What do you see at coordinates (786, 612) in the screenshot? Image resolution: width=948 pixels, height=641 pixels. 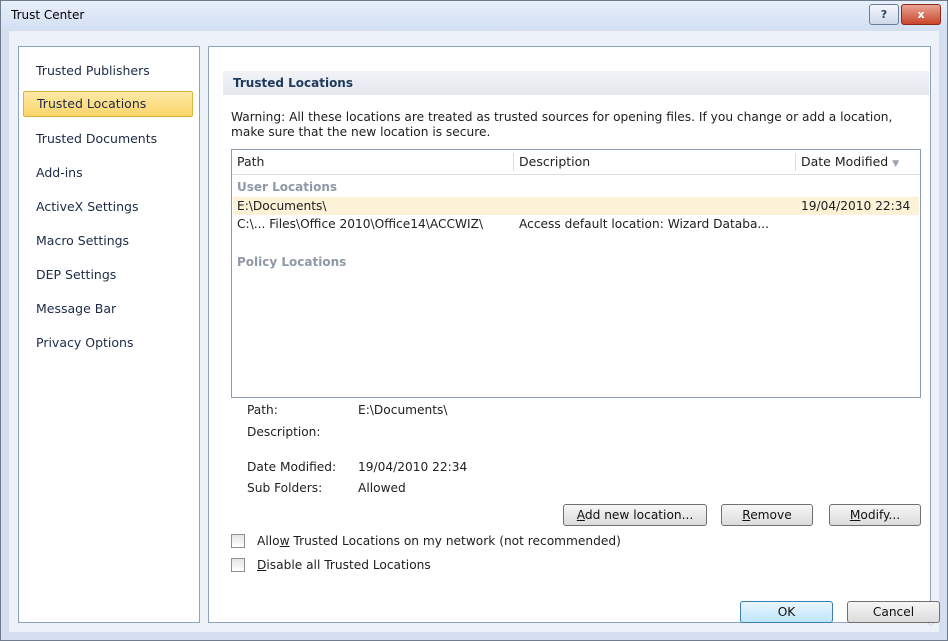 I see `ok-button: OK` at bounding box center [786, 612].